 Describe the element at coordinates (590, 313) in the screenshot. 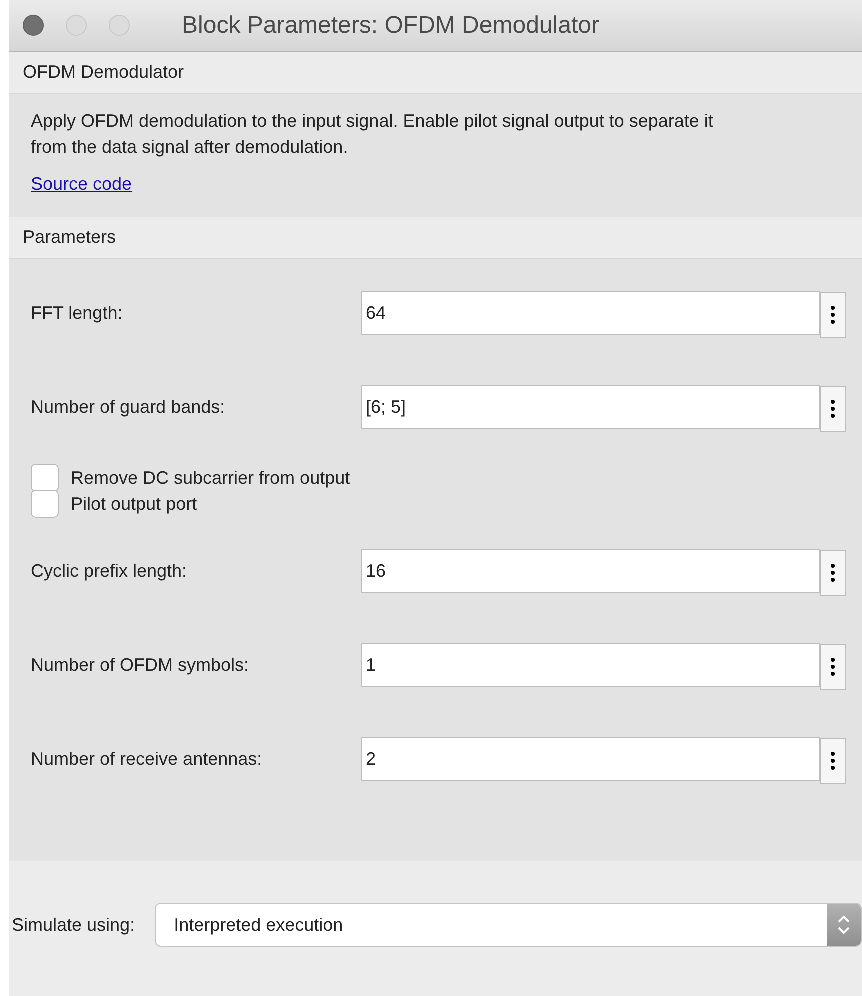

I see `input-field: 64` at that location.